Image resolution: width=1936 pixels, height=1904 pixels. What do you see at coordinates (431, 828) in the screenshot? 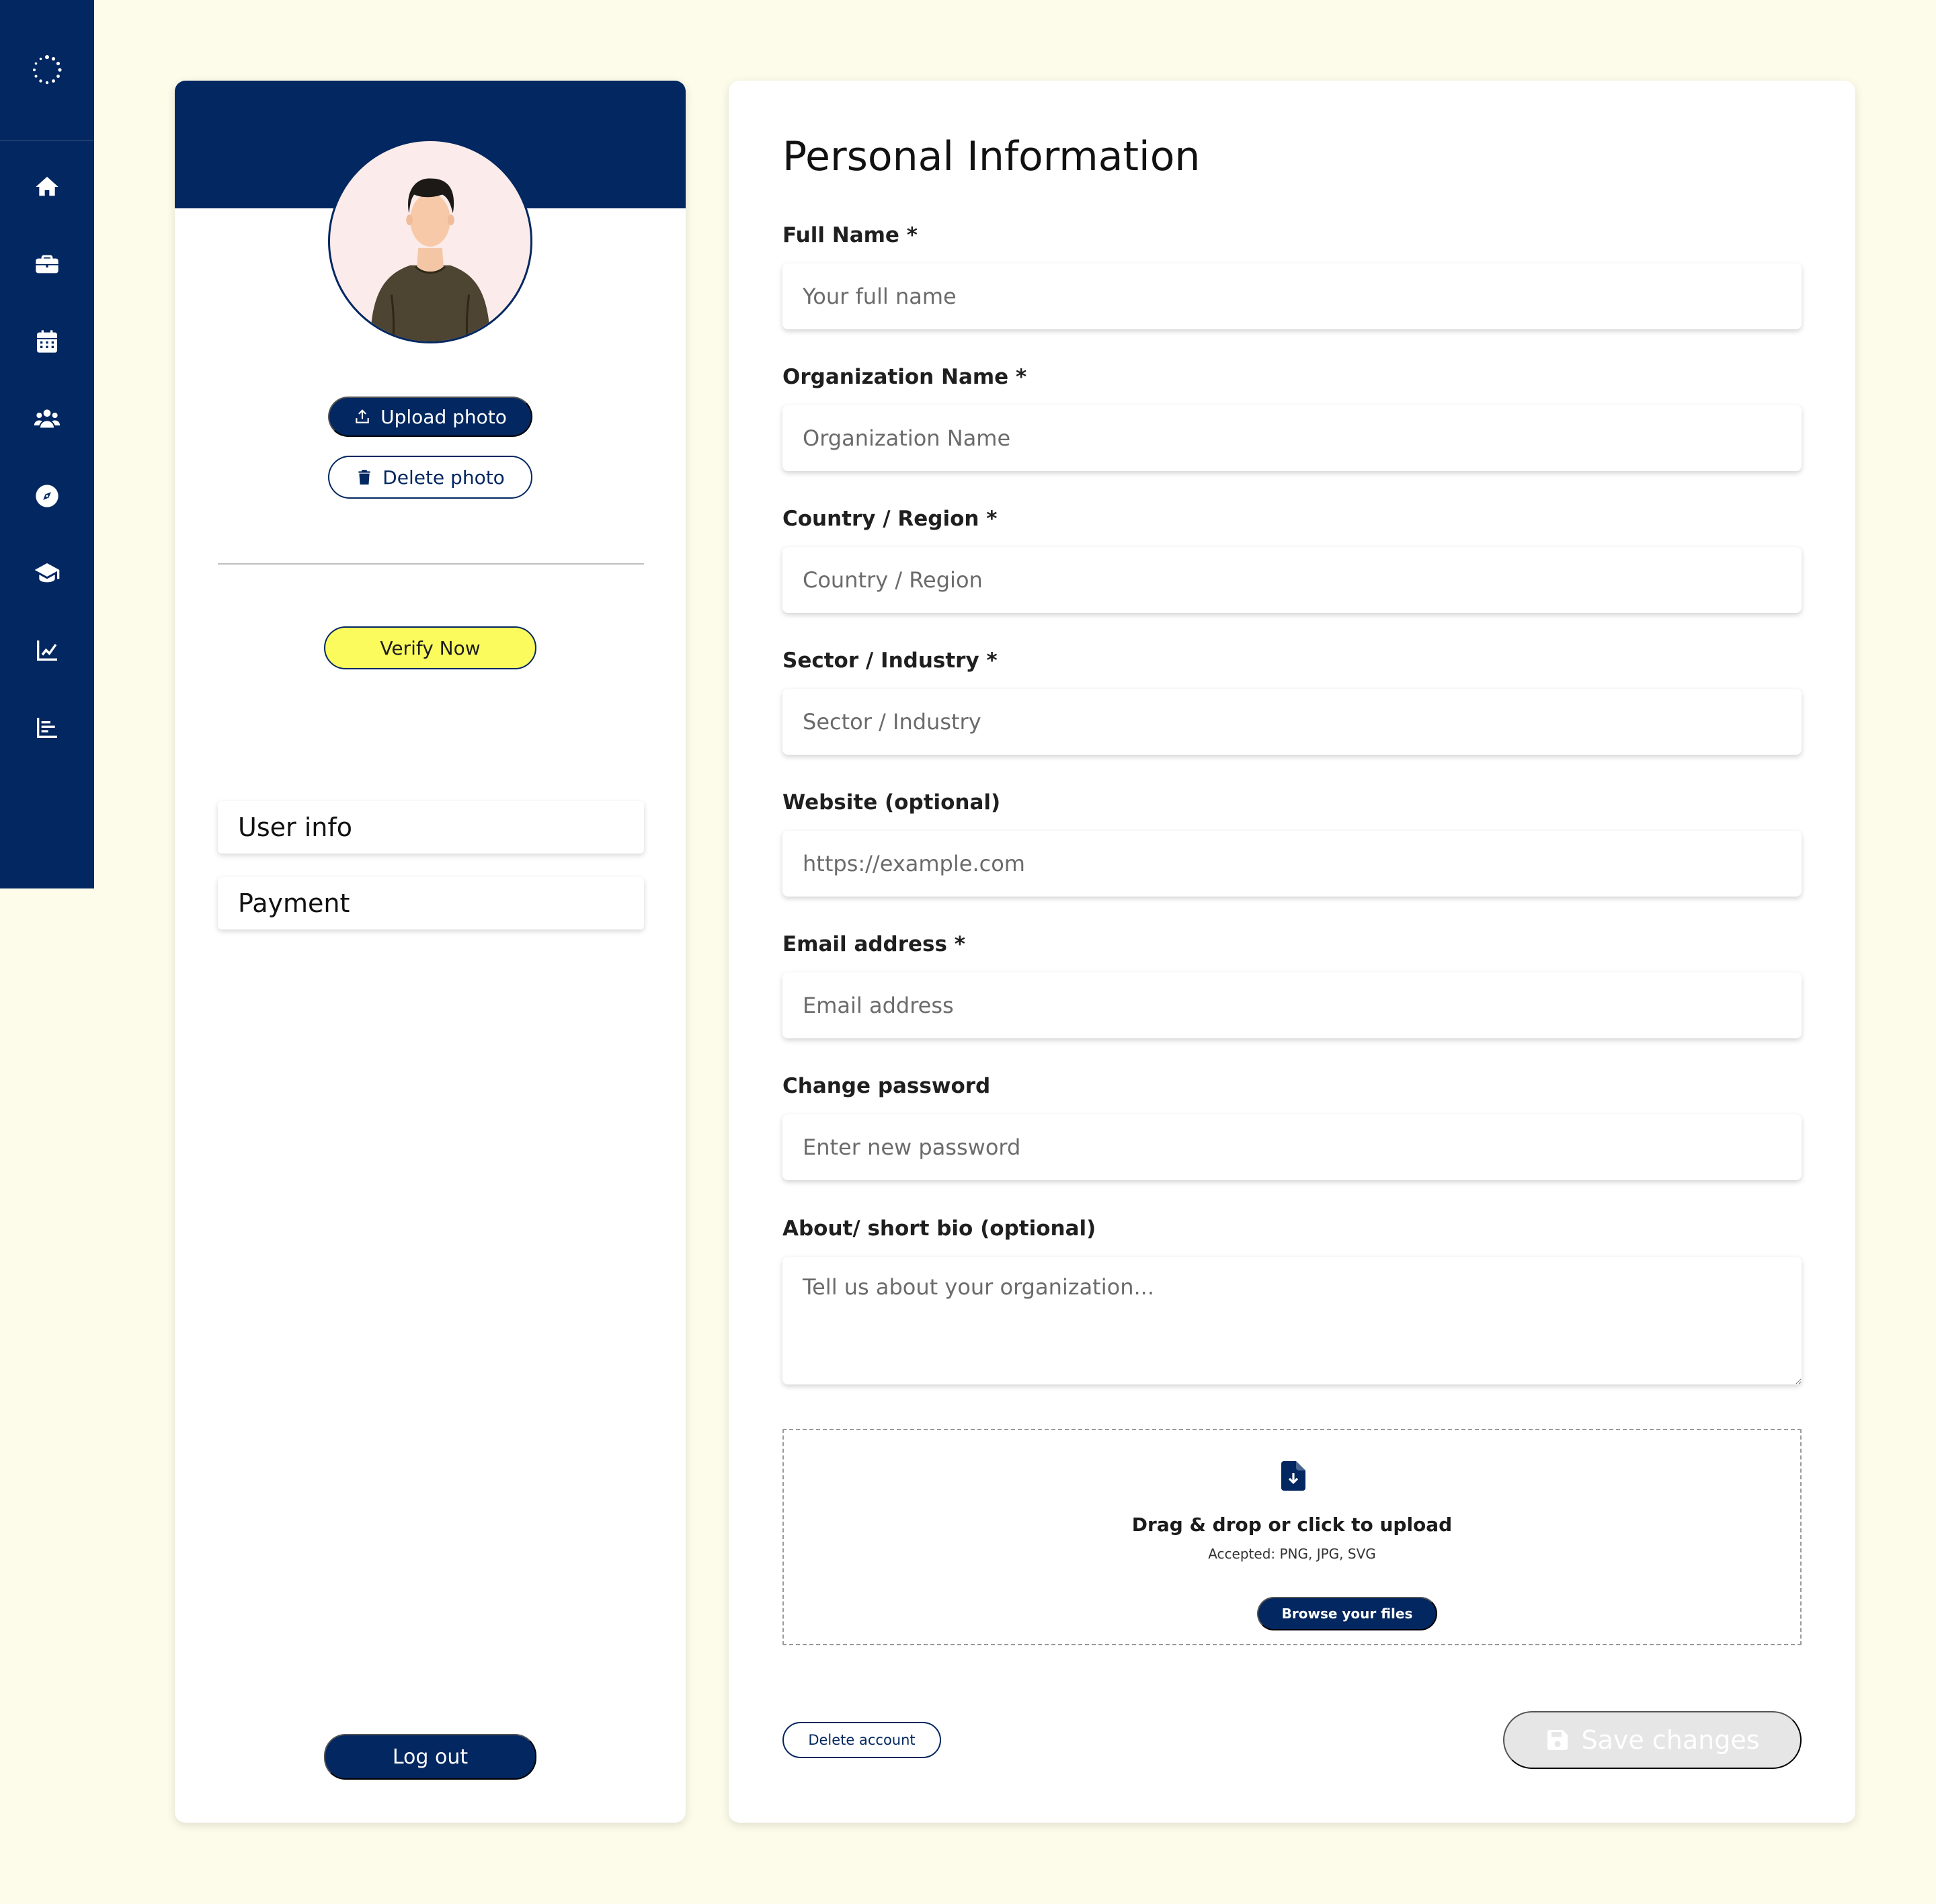
I see `menu-user-info: User info` at bounding box center [431, 828].